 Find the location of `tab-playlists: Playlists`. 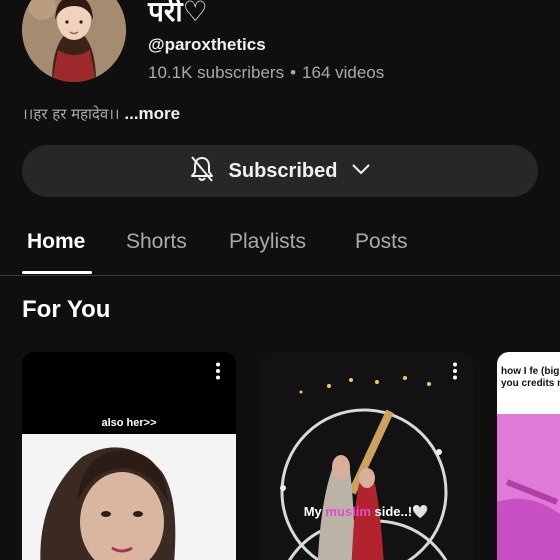

tab-playlists: Playlists is located at coordinates (267, 242).